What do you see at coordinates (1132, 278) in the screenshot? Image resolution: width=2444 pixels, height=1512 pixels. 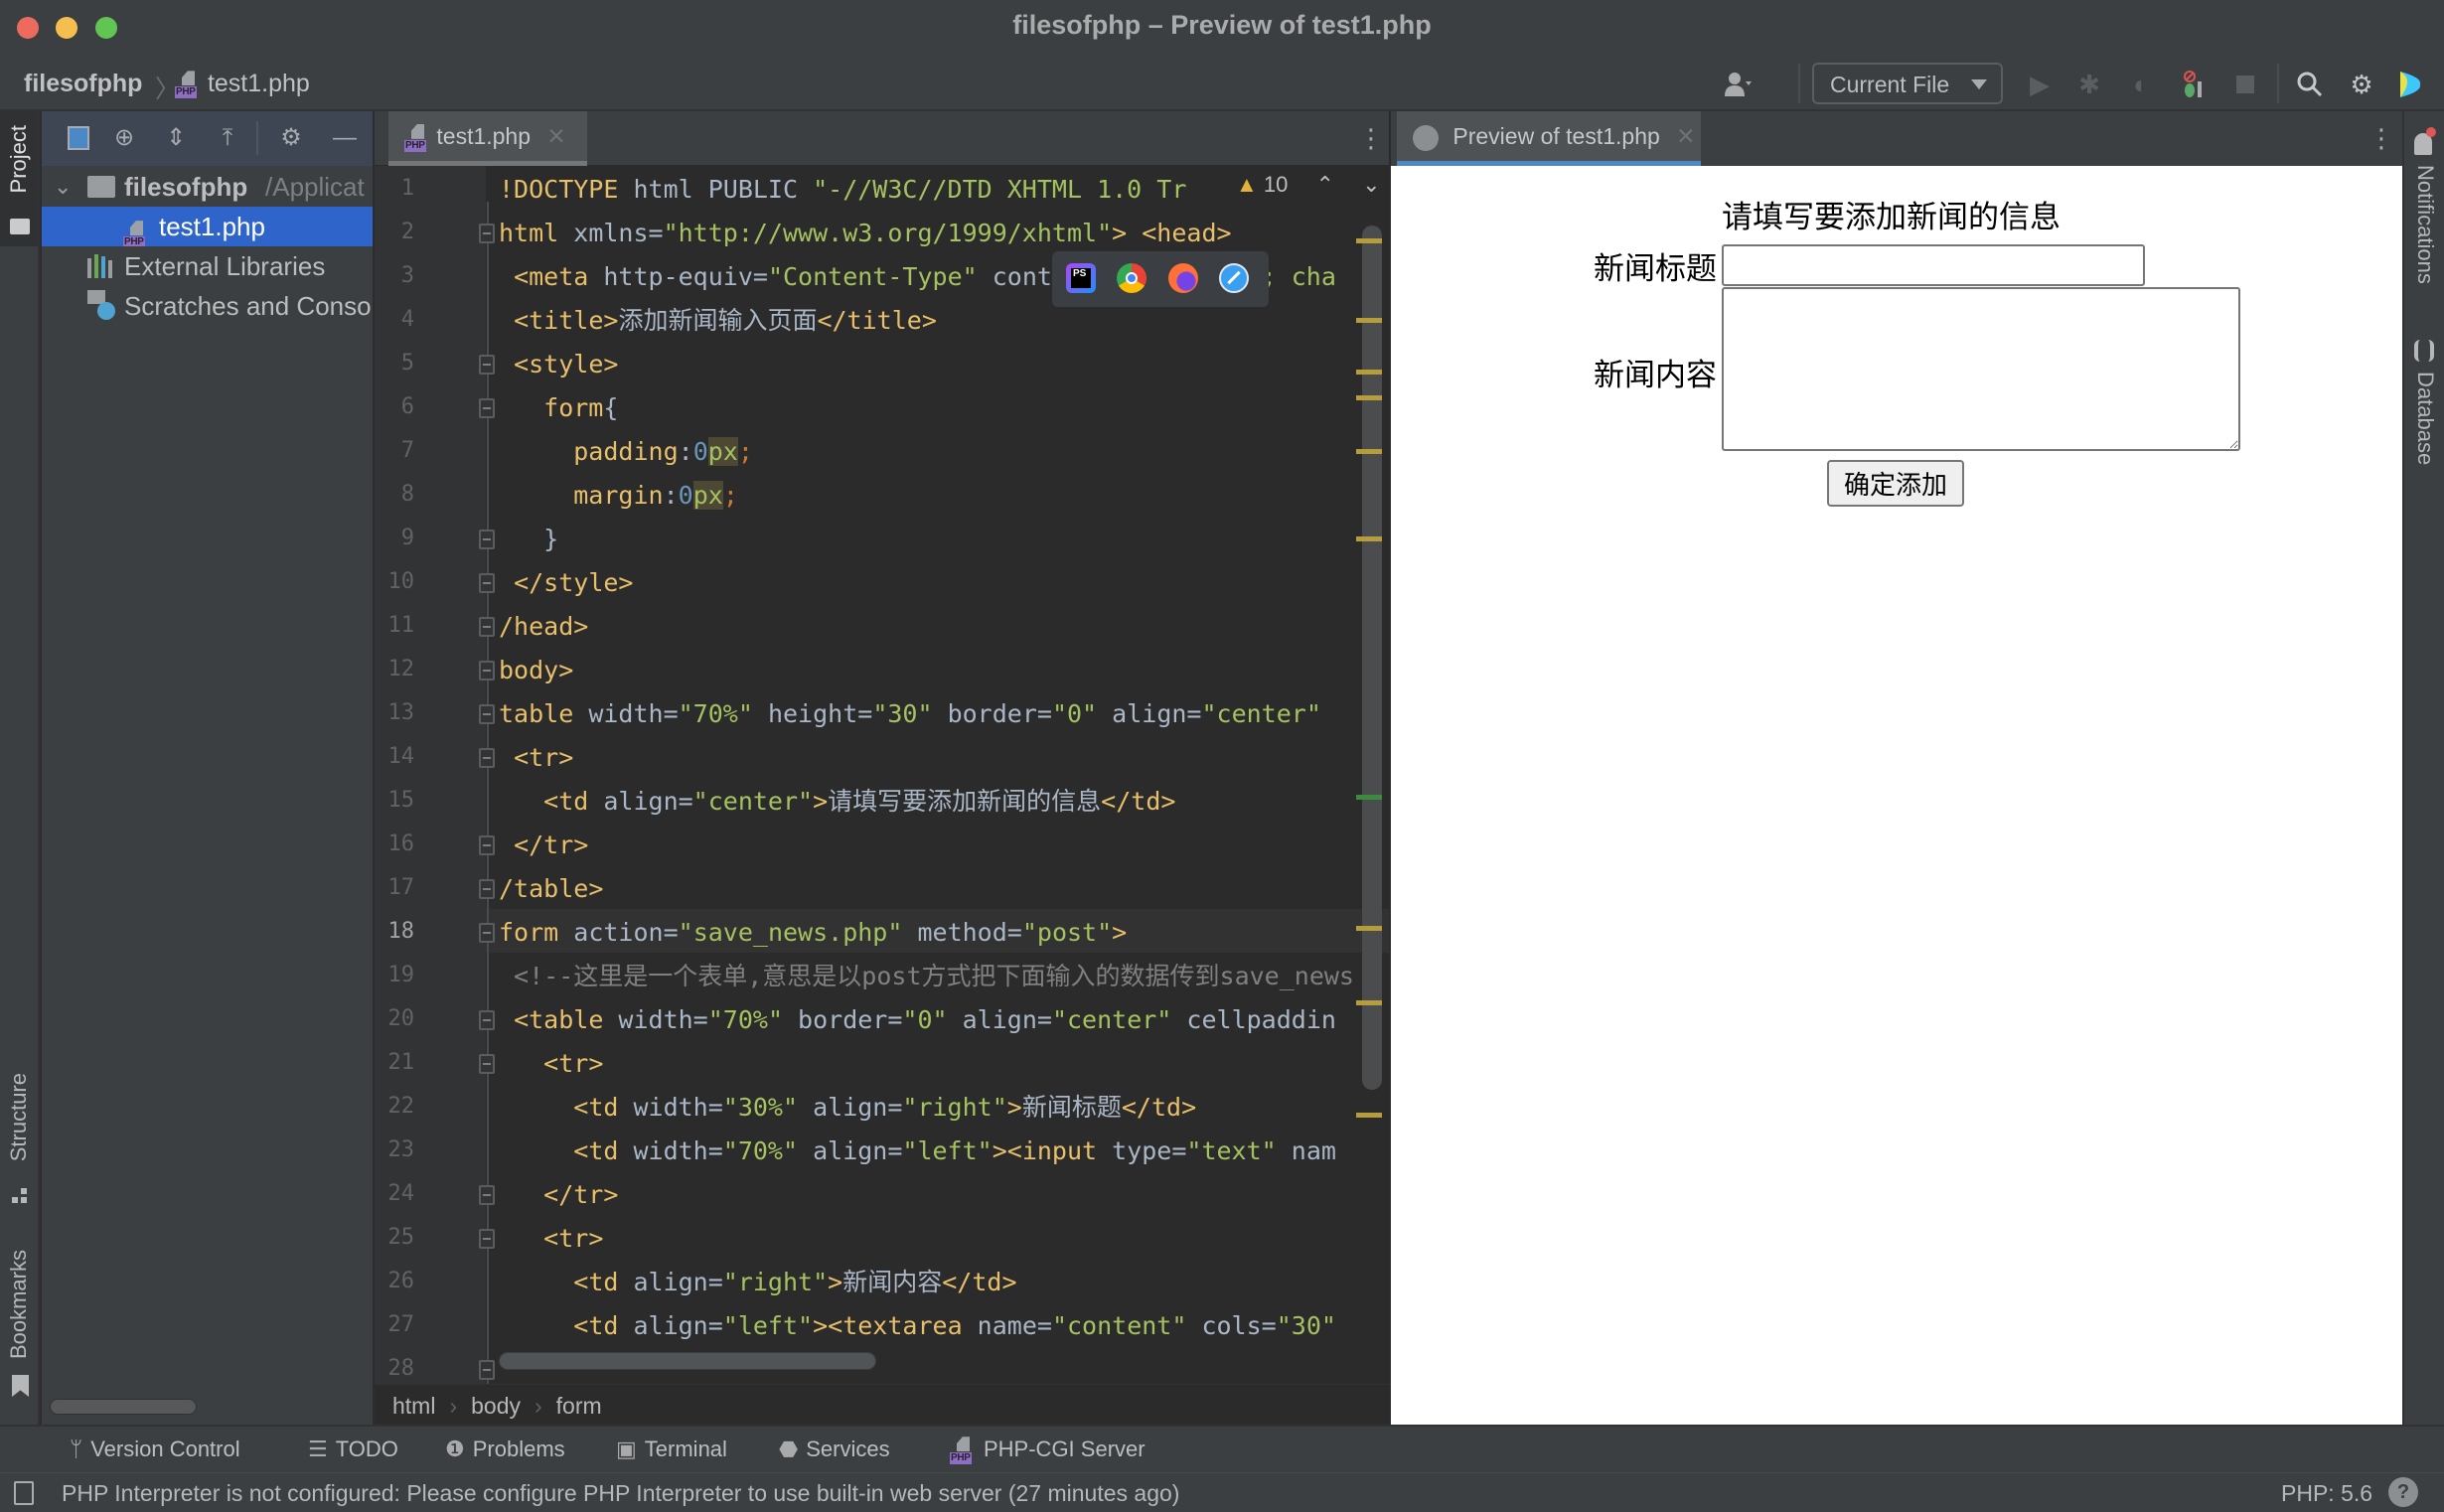 I see `chrome-icon` at bounding box center [1132, 278].